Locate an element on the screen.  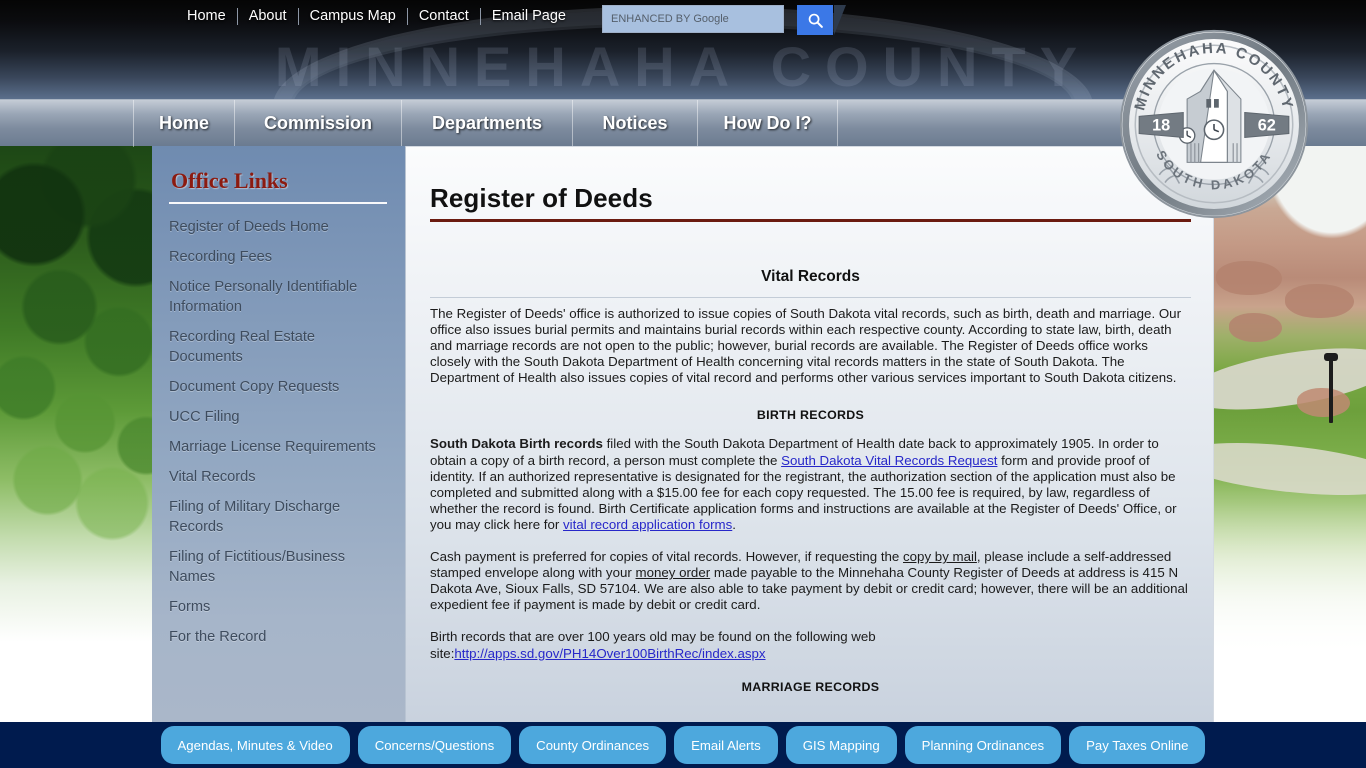
search-icon is located at coordinates (815, 20).